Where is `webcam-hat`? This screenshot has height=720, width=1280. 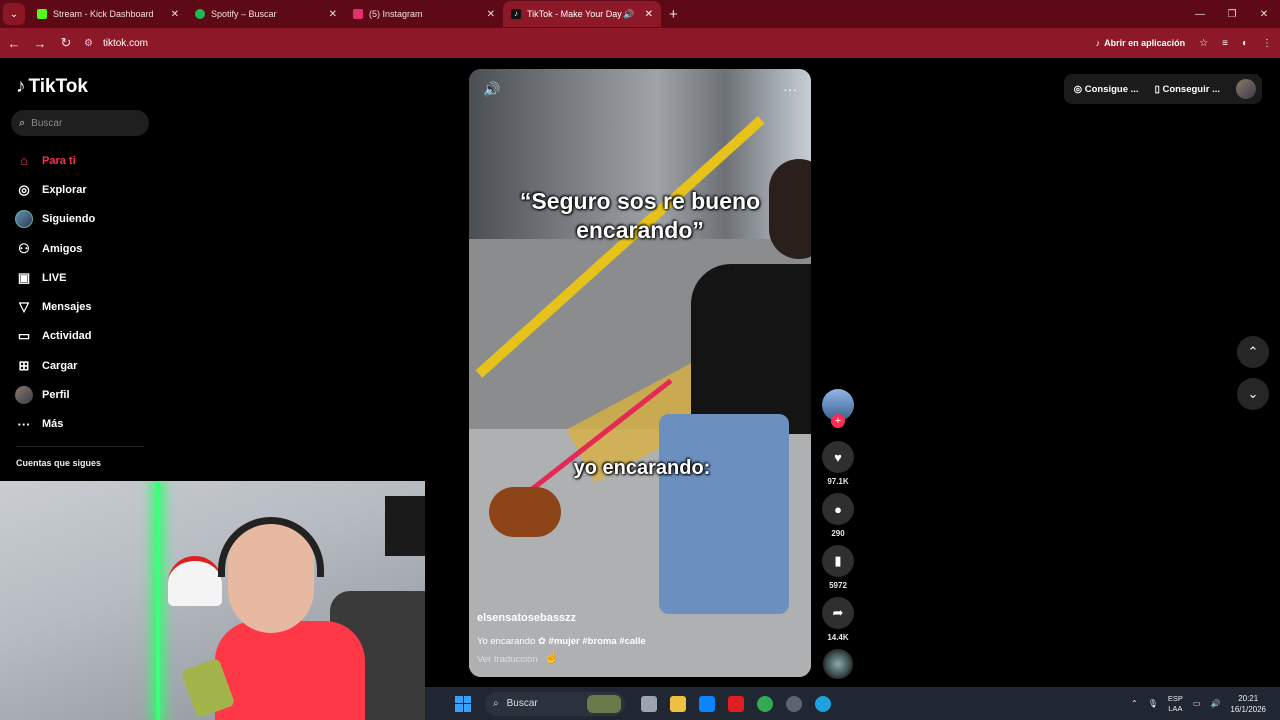 webcam-hat is located at coordinates (195, 581).